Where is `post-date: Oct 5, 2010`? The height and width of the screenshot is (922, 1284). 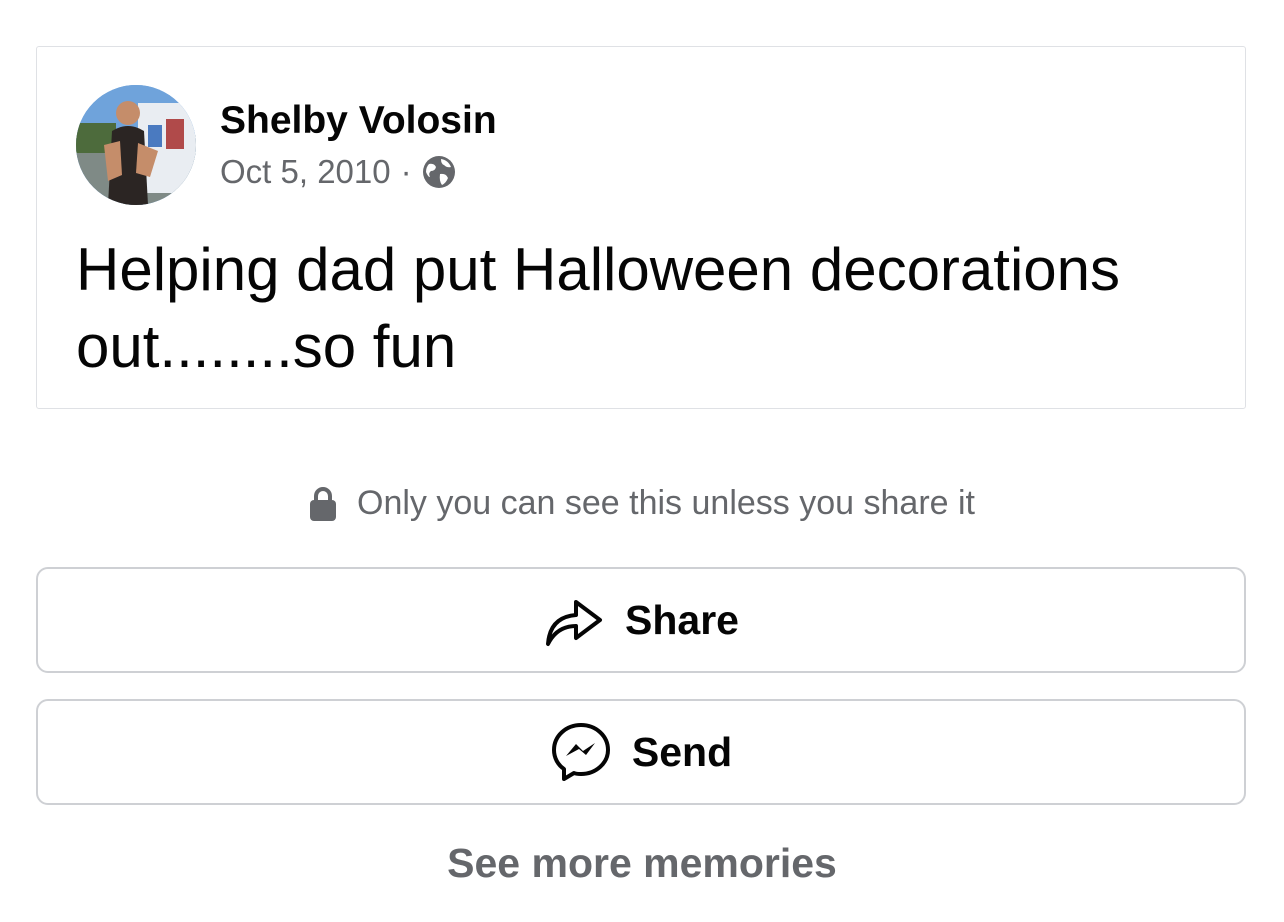
post-date: Oct 5, 2010 is located at coordinates (305, 172).